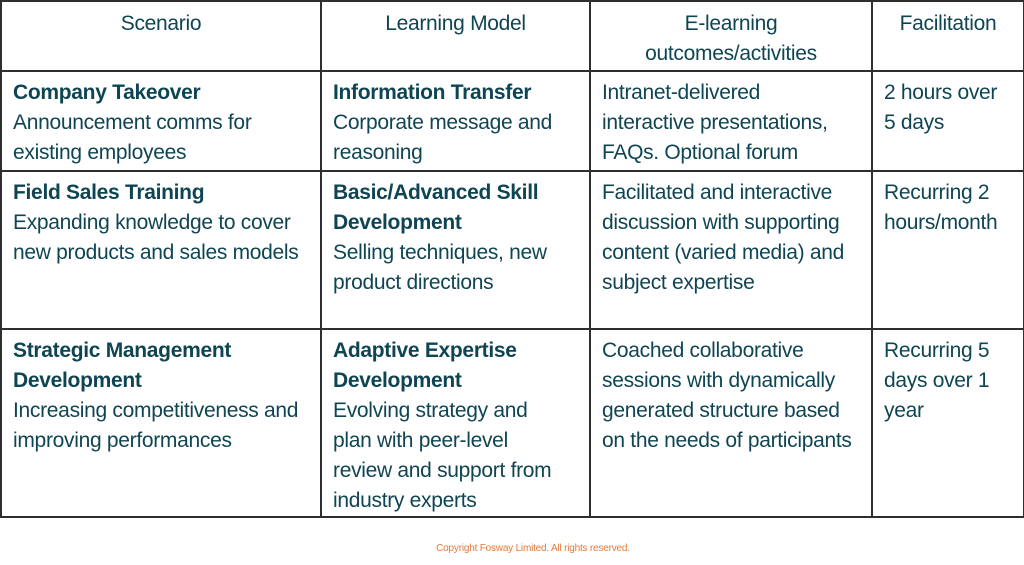 This screenshot has height=565, width=1024. Describe the element at coordinates (378, 152) in the screenshot. I see `model-desc: reasoning` at that location.